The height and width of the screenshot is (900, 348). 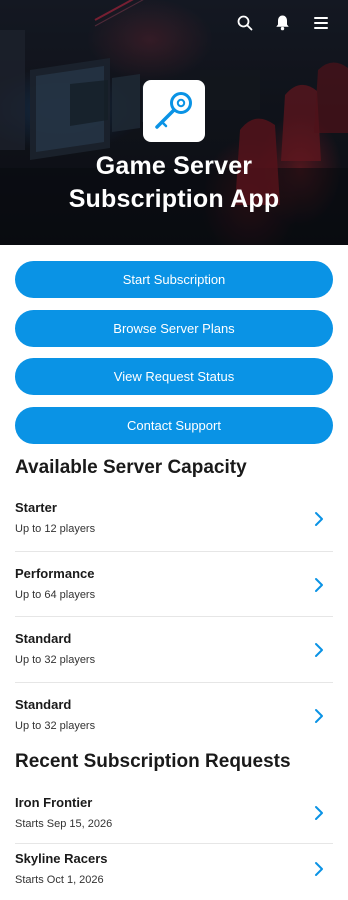 What do you see at coordinates (174, 519) in the screenshot?
I see `capacity-item-starter: Starter Up to 12 players` at bounding box center [174, 519].